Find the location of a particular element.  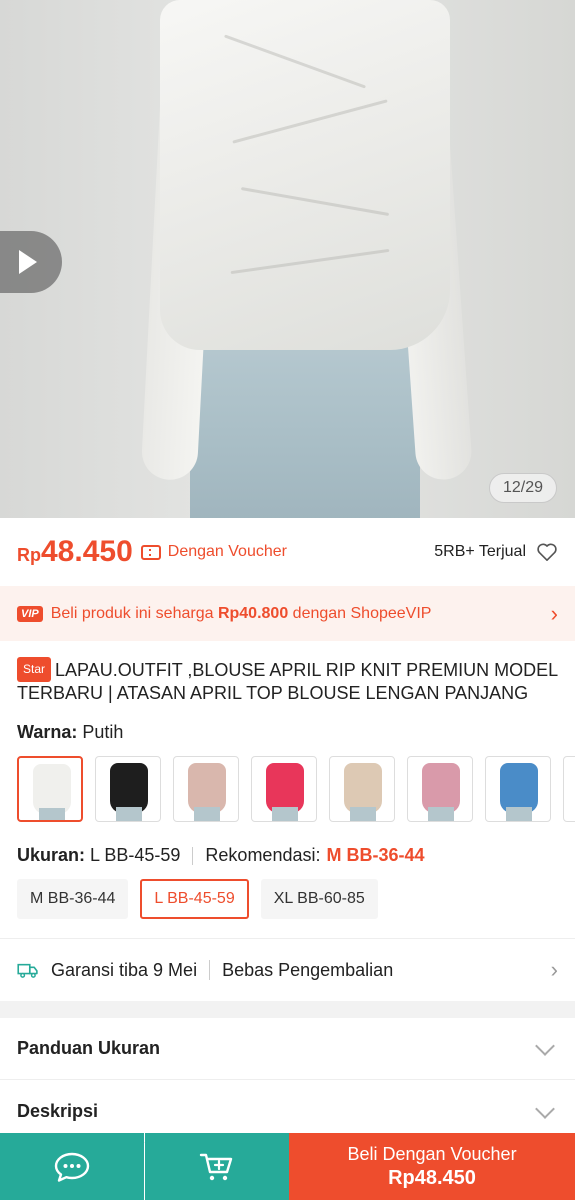

price-amount: 48.450 is located at coordinates (87, 551).